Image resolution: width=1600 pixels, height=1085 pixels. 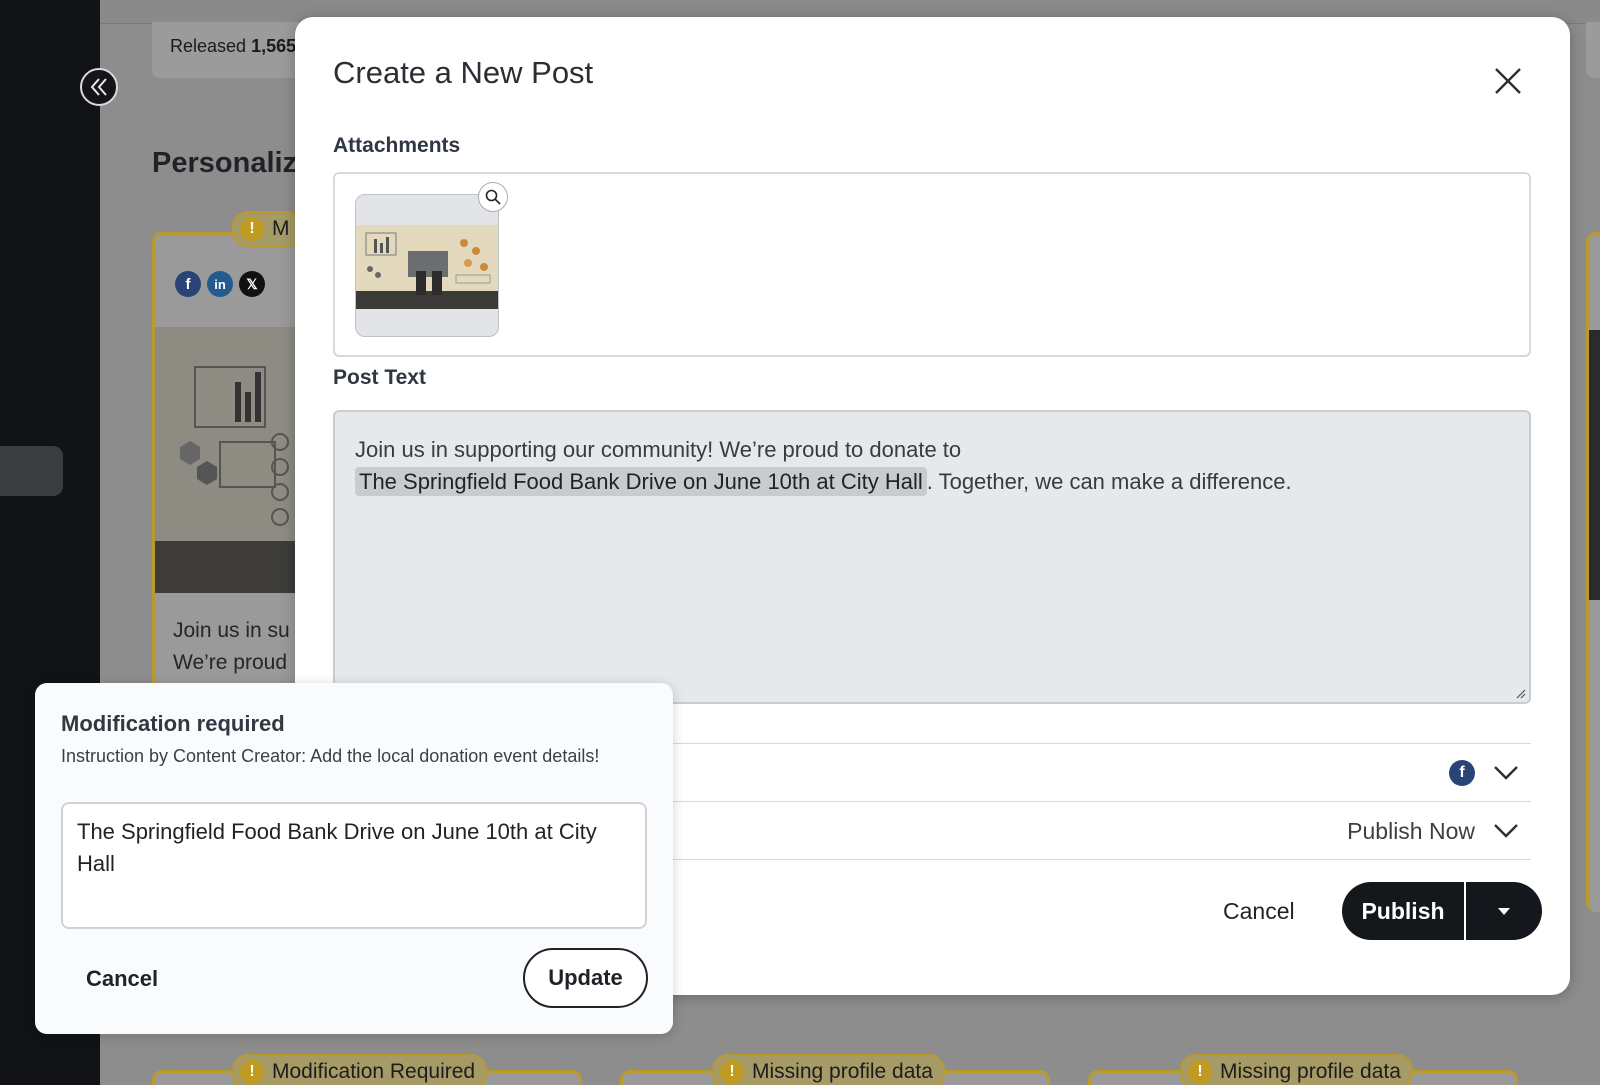 What do you see at coordinates (173, 723) in the screenshot?
I see `popover-title: Modification required` at bounding box center [173, 723].